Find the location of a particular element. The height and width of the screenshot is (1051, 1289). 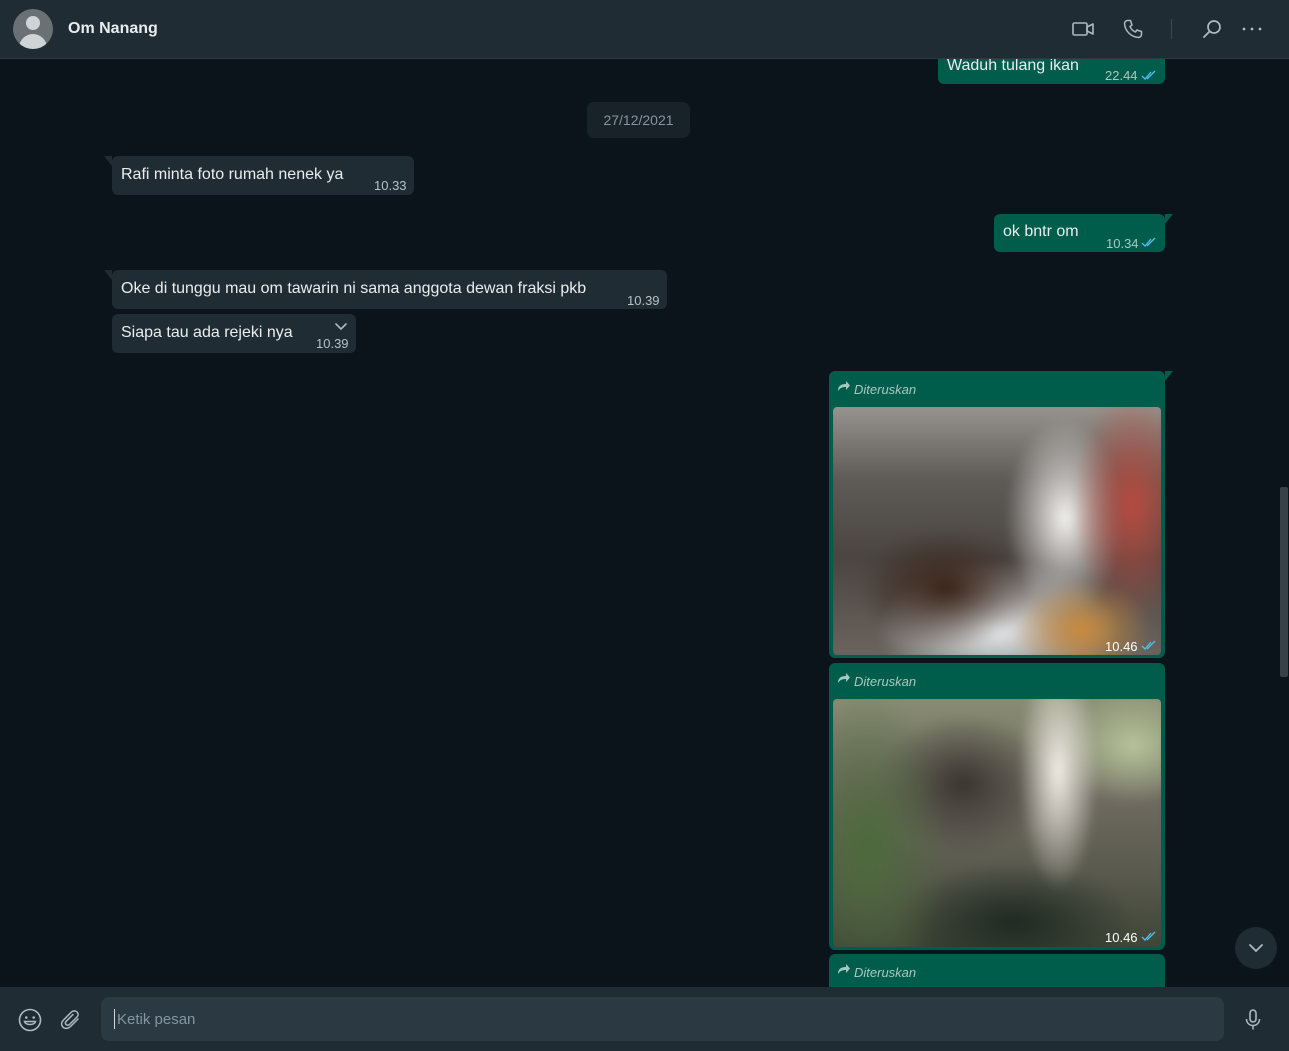

chat-scrollbar is located at coordinates (1284, 582).